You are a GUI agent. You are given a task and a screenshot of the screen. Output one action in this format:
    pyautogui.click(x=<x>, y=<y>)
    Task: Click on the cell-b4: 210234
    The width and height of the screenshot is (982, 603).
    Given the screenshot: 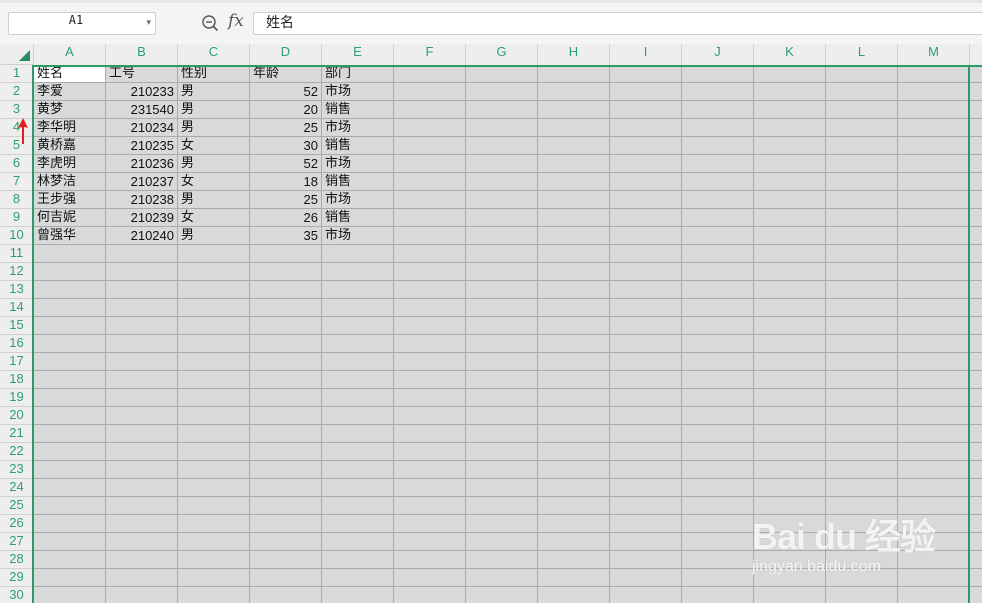 What is the action you would take?
    pyautogui.click(x=141, y=128)
    